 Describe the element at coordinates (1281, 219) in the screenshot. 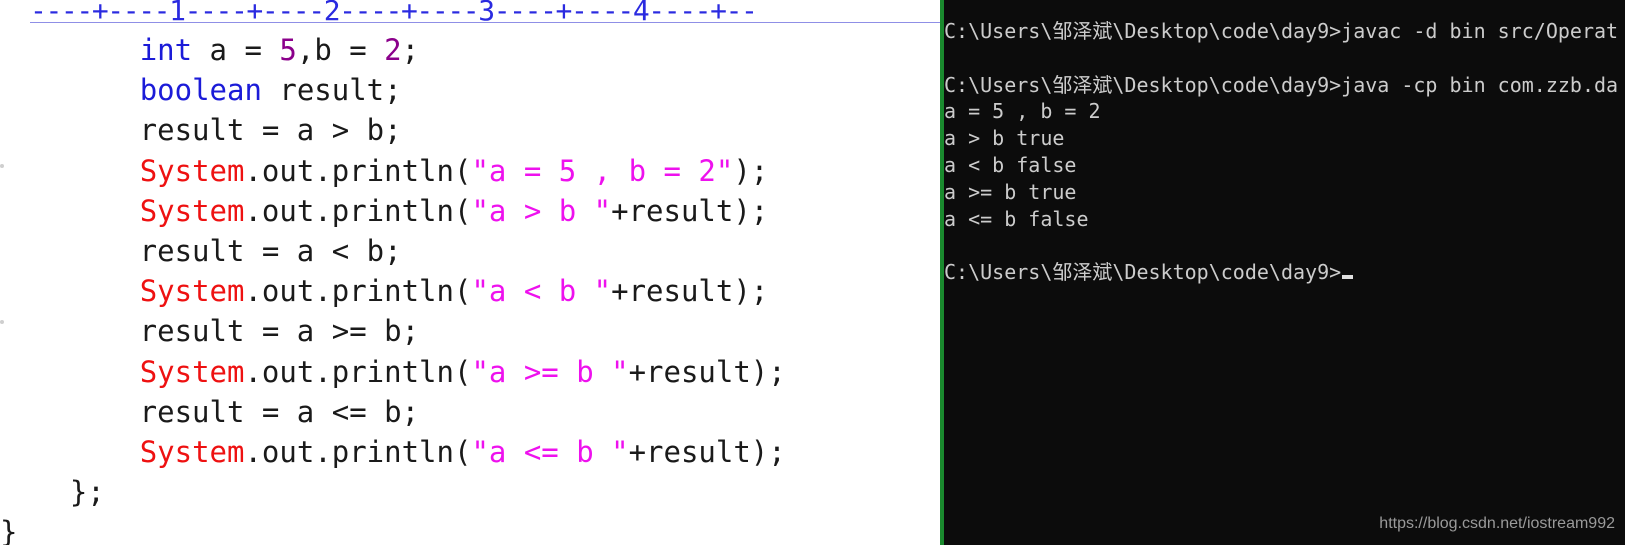

I see `console-line: a <= b false` at that location.